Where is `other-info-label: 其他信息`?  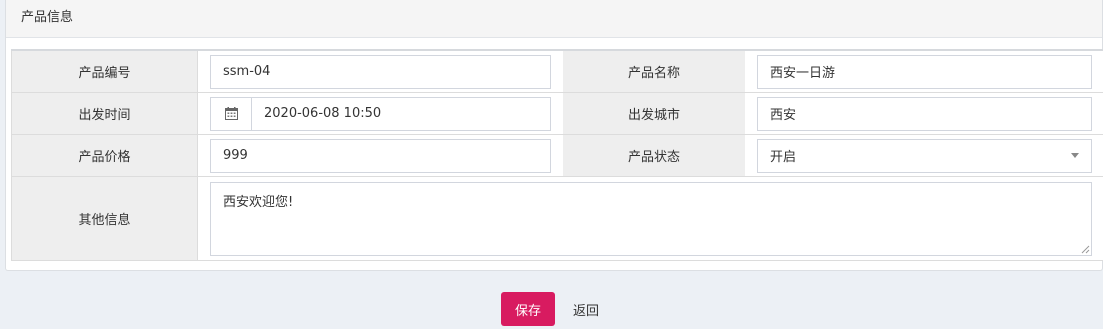 other-info-label: 其他信息 is located at coordinates (104, 218).